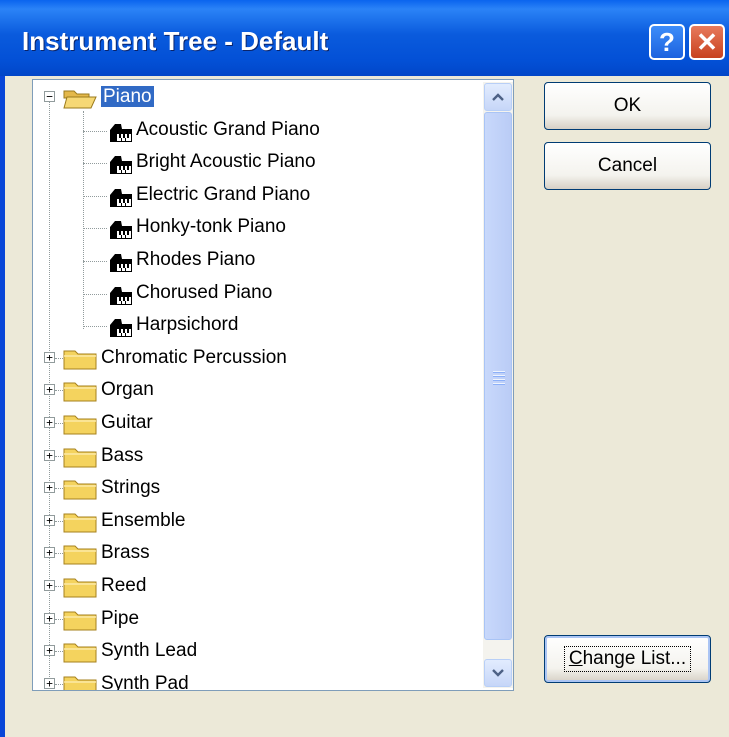  Describe the element at coordinates (122, 455) in the screenshot. I see `tree-item-label: Bass` at that location.